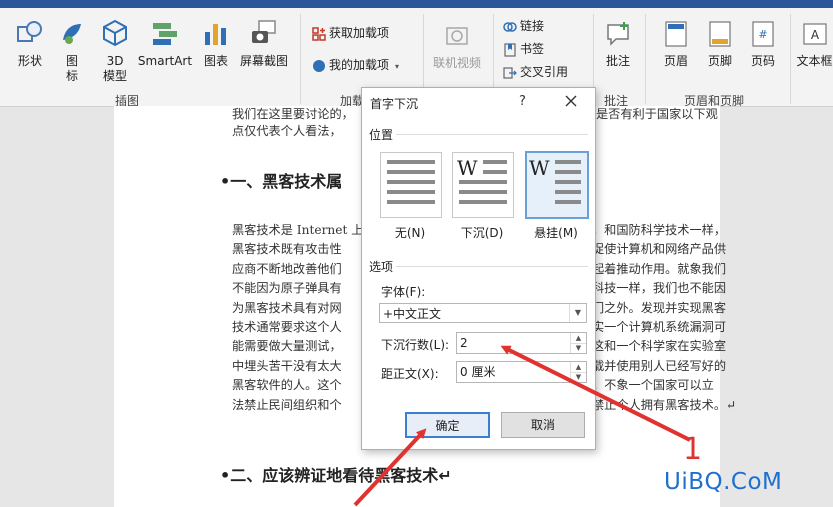 The height and width of the screenshot is (507, 833). Describe the element at coordinates (693, 449) in the screenshot. I see `annotation-number: 1` at that location.